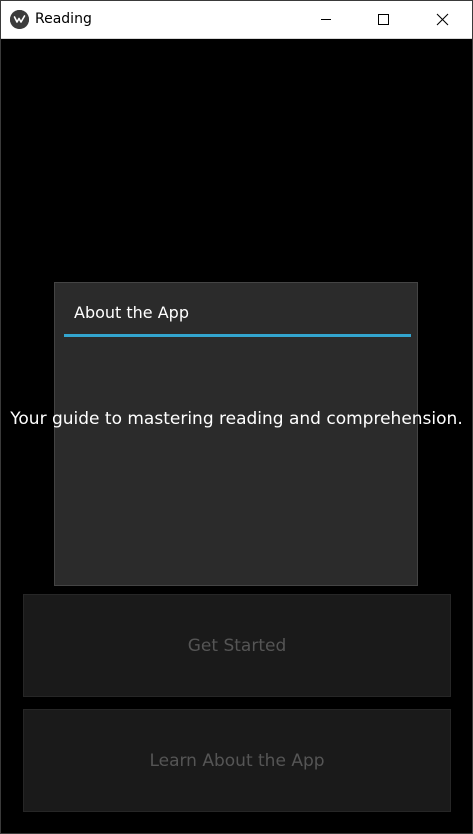 The width and height of the screenshot is (473, 834). What do you see at coordinates (237, 645) in the screenshot?
I see `get-started-button: Get Started` at bounding box center [237, 645].